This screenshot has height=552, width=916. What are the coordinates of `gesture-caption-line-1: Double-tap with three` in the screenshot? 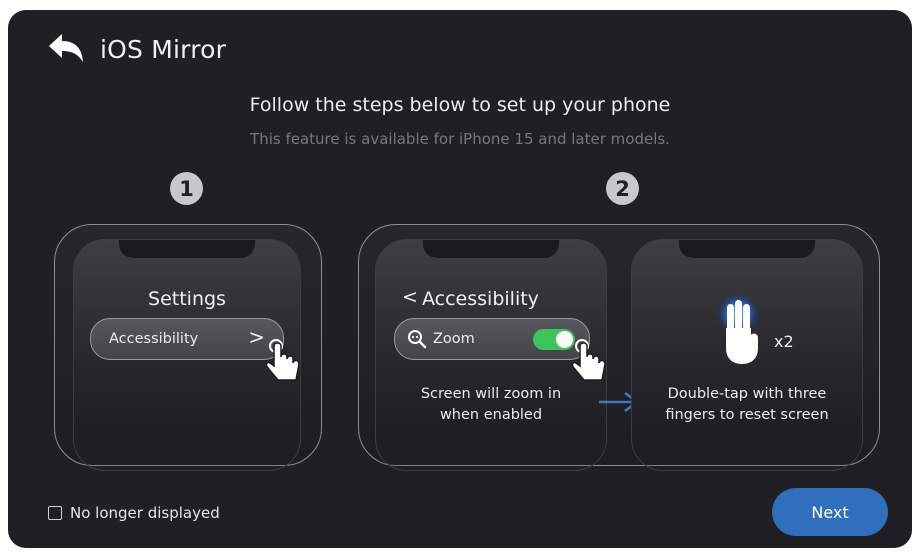 It's located at (747, 394).